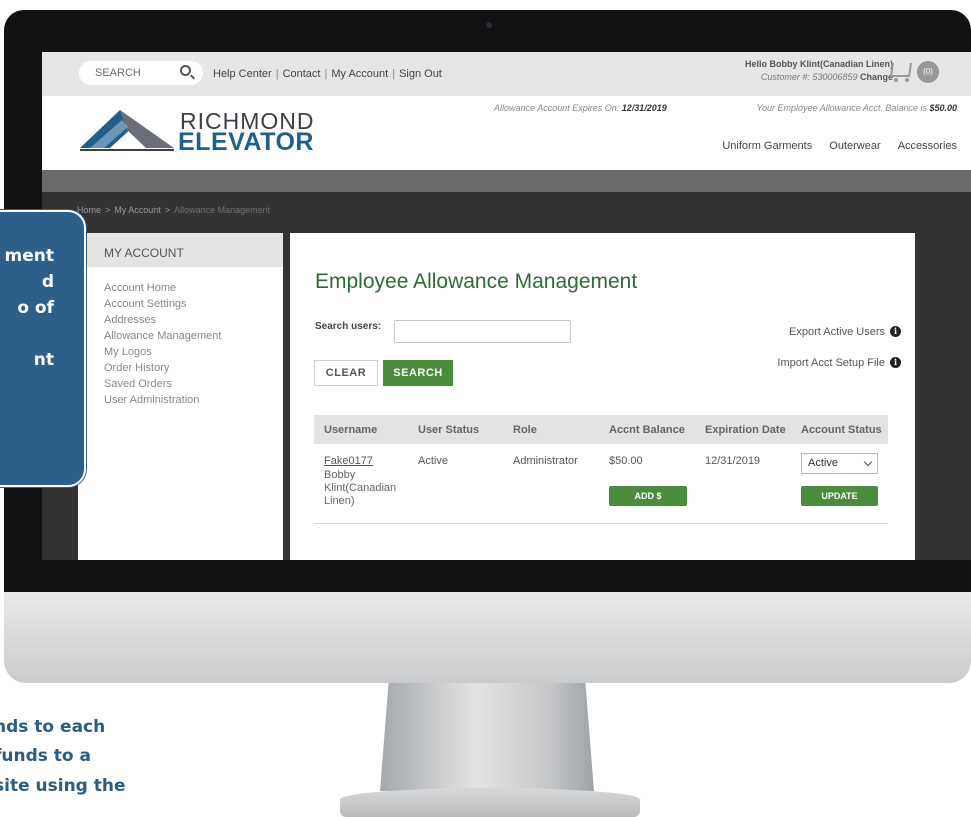  Describe the element at coordinates (246, 142) in the screenshot. I see `logo-wordmark-bottom: ELEVATOR` at that location.